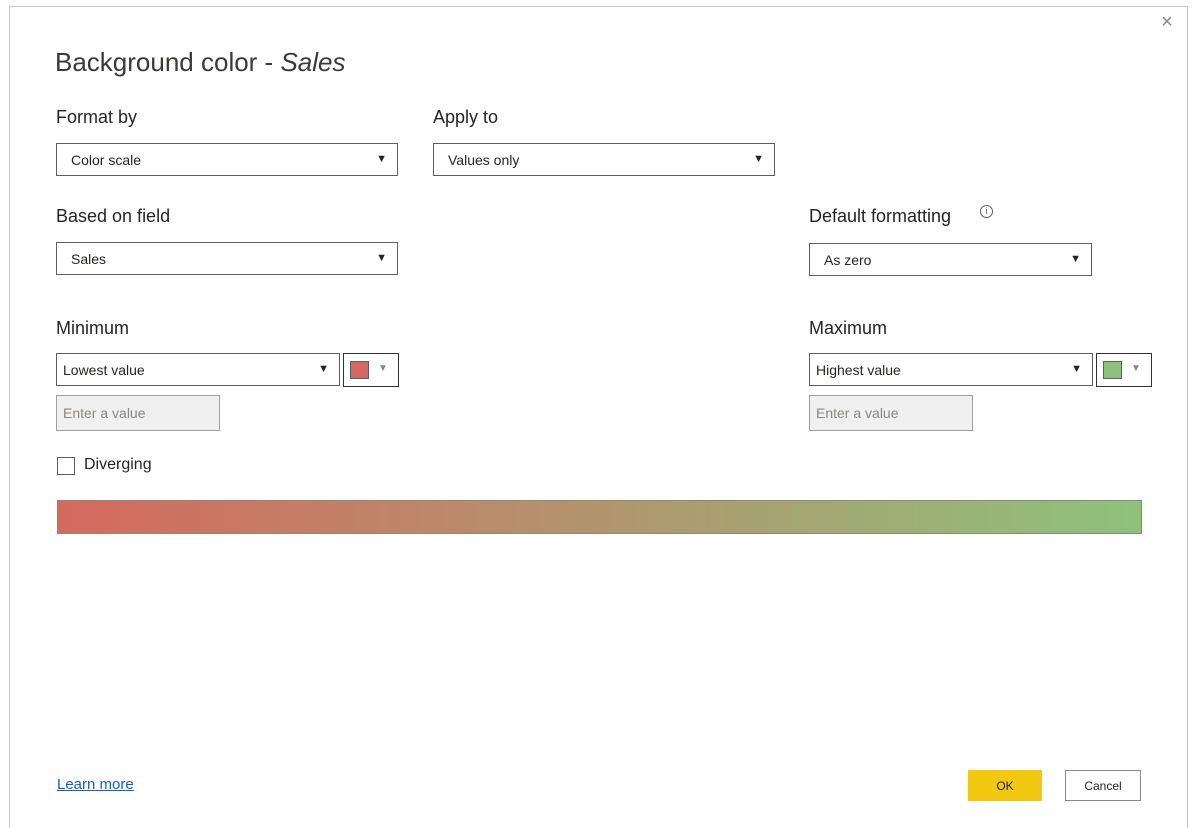 The image size is (1199, 828). What do you see at coordinates (1167, 22) in the screenshot?
I see `close-icon: ×` at bounding box center [1167, 22].